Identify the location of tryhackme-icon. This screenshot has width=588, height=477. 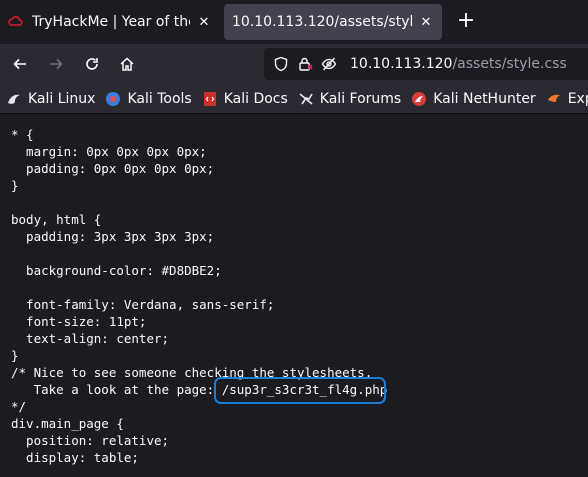
(16, 22).